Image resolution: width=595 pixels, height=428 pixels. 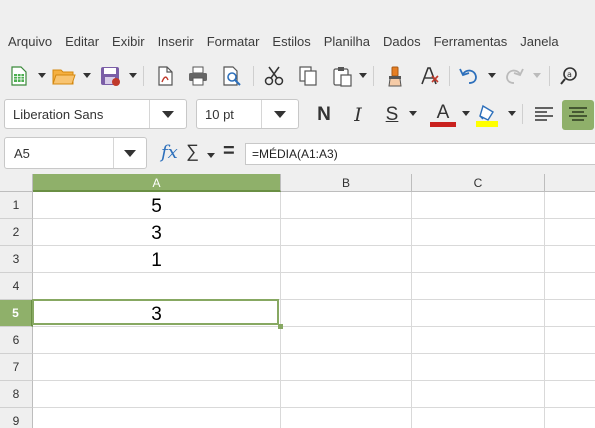 What do you see at coordinates (363, 75) in the screenshot?
I see `paste-dropdown-icon` at bounding box center [363, 75].